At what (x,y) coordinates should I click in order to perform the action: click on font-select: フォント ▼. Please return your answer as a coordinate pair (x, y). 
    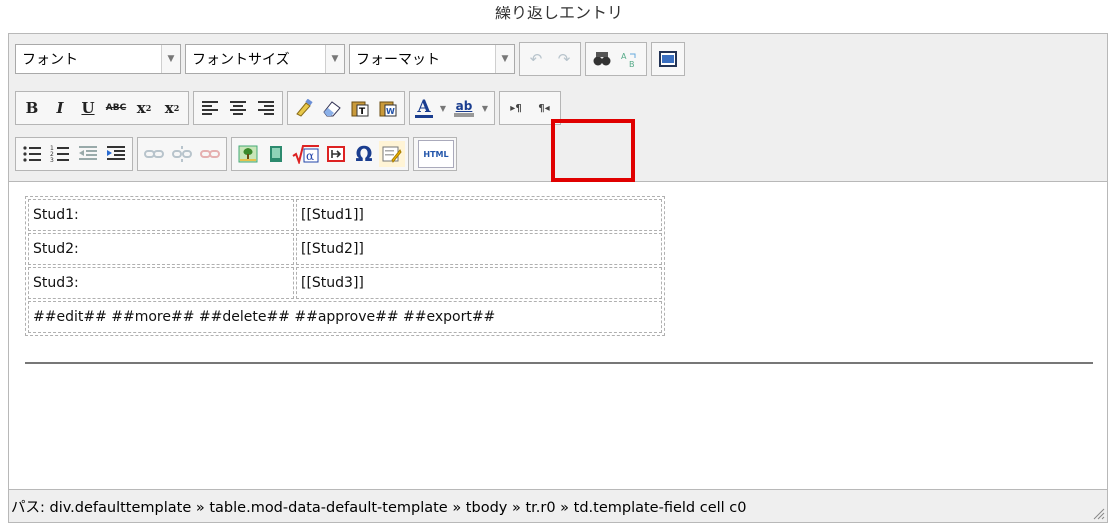
    Looking at the image, I should click on (98, 59).